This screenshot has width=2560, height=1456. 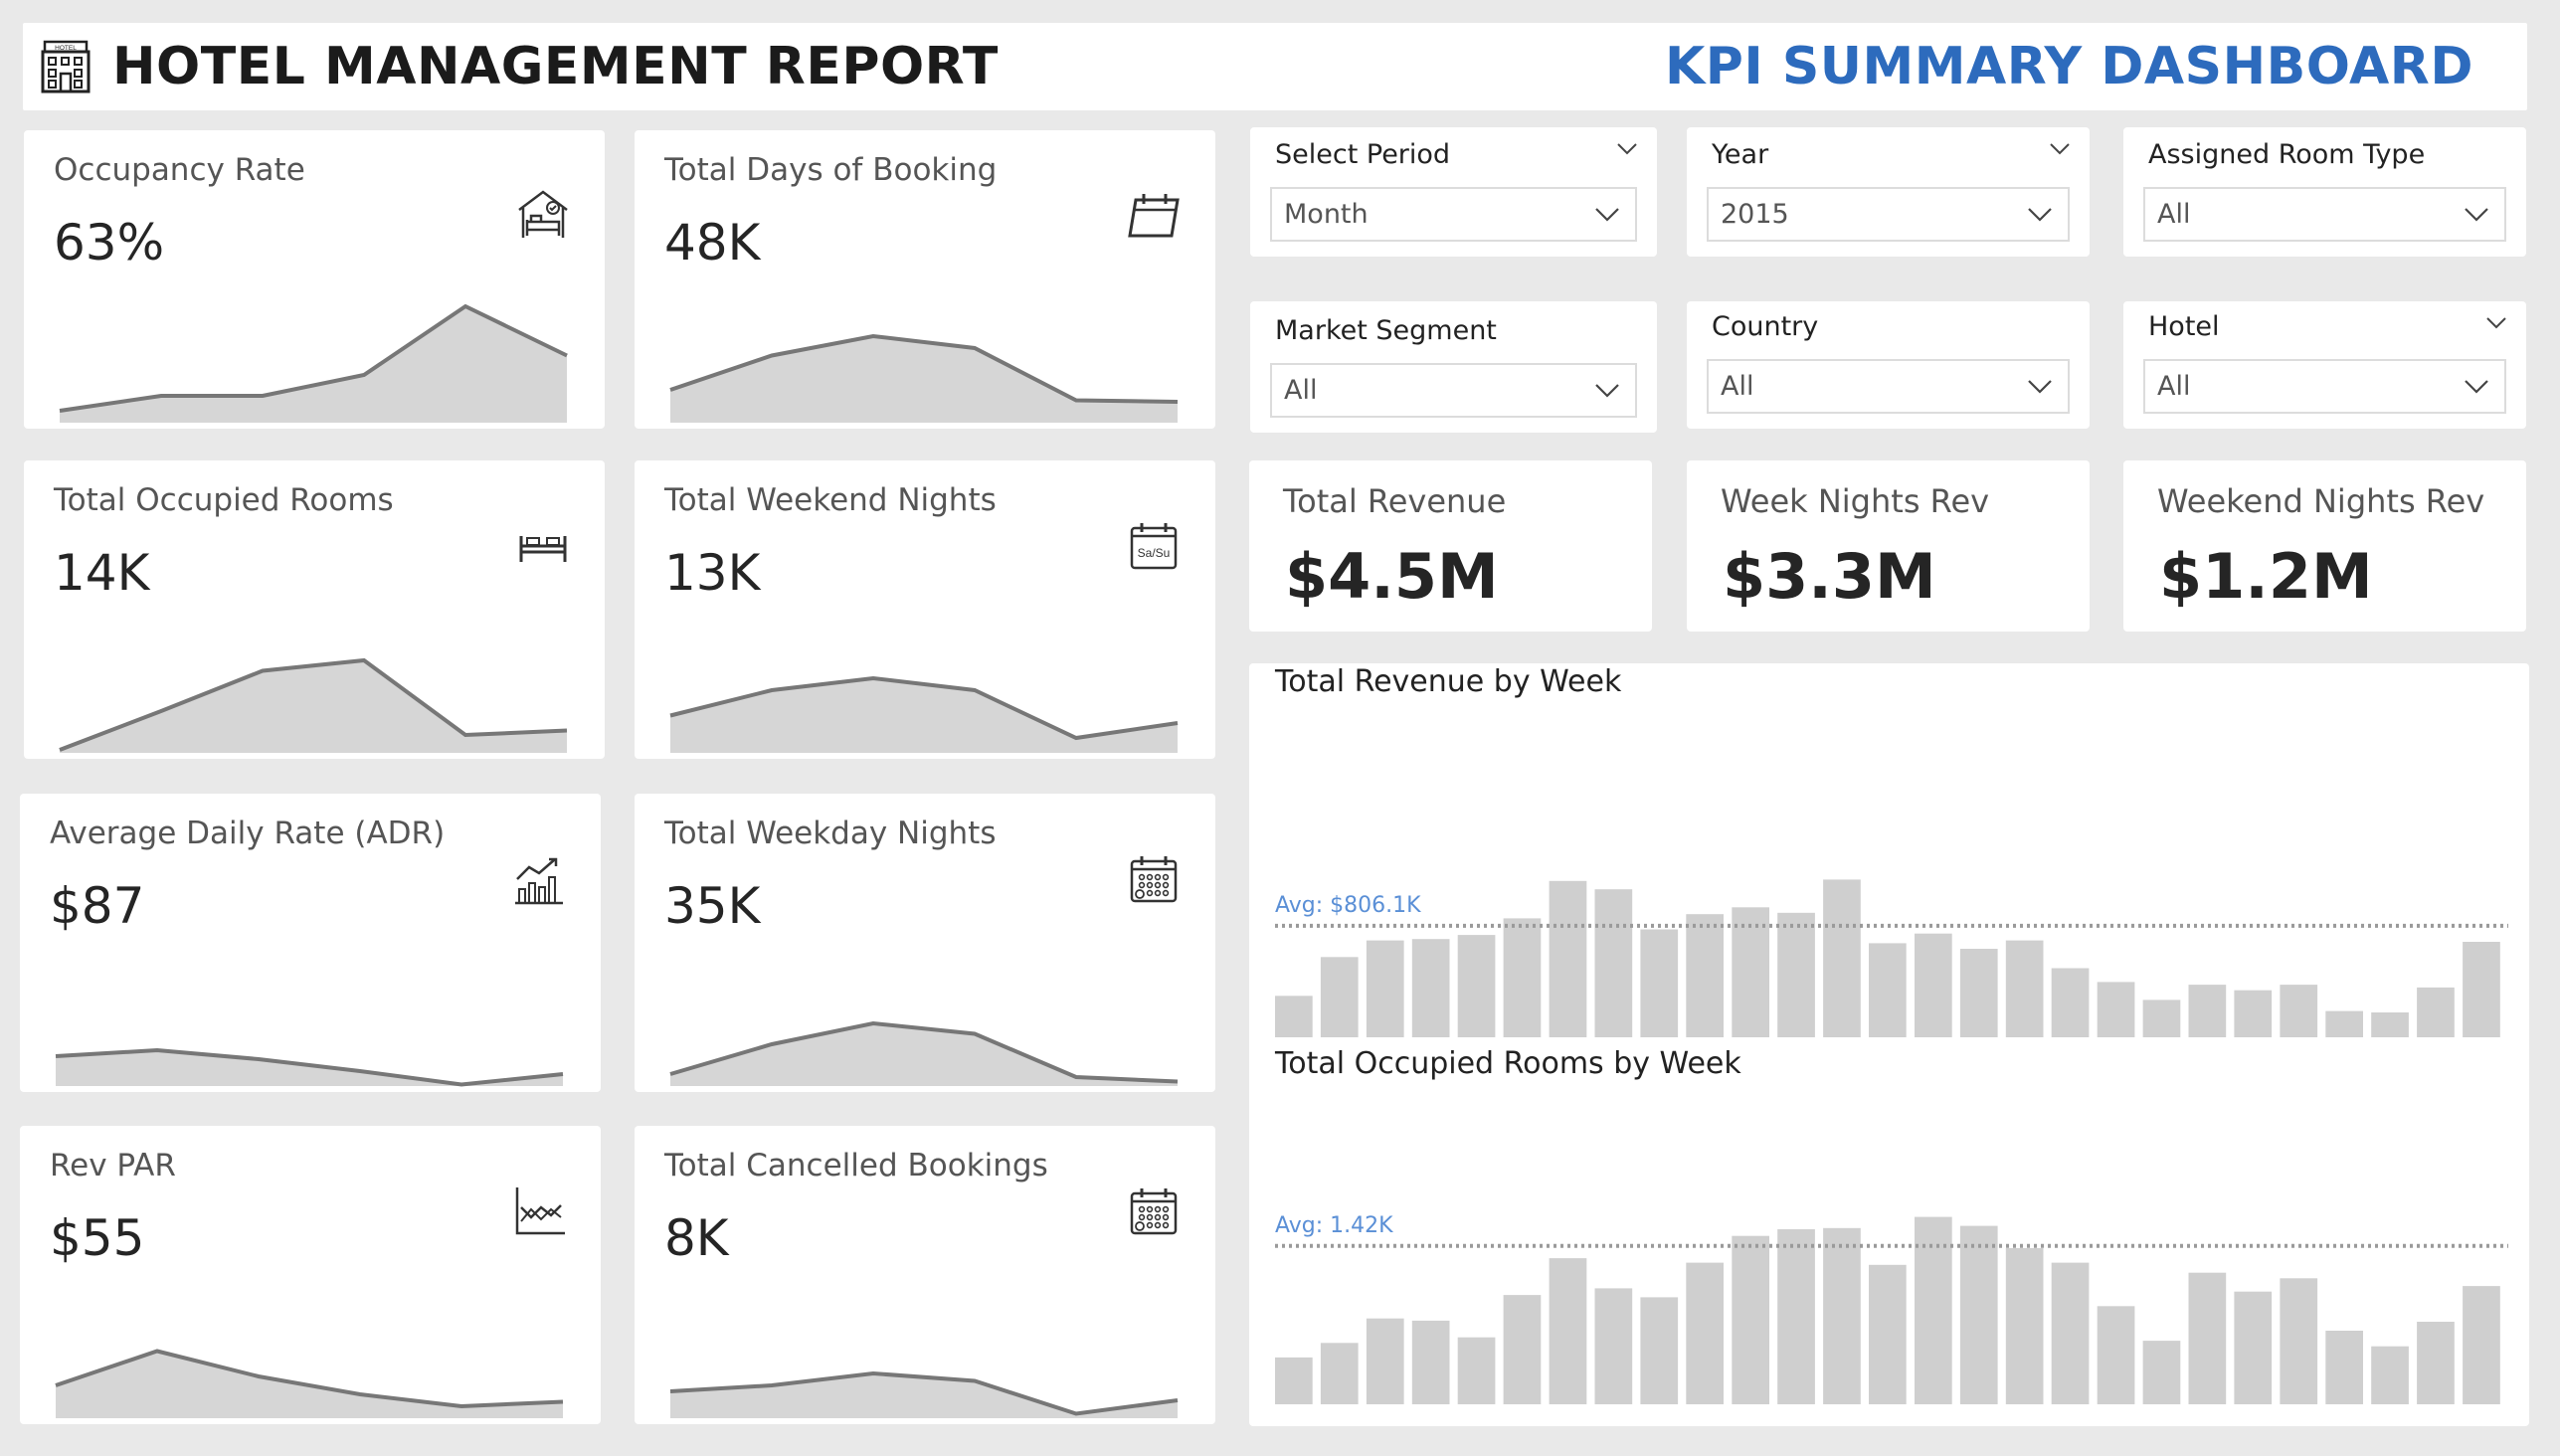 I want to click on slicer-assigned-room-type: Assigned Room Type All, so click(x=2324, y=192).